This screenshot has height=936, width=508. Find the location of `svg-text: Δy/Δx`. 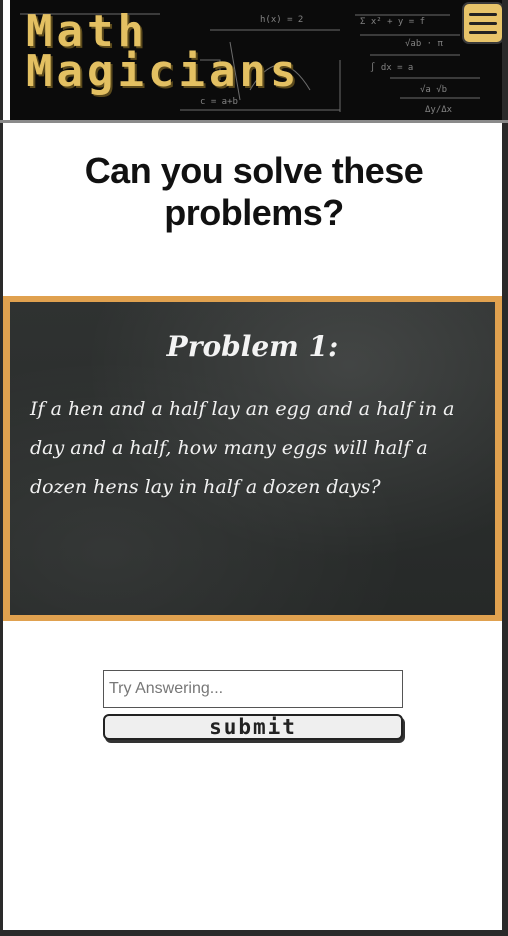

svg-text: Δy/Δx is located at coordinates (439, 110).